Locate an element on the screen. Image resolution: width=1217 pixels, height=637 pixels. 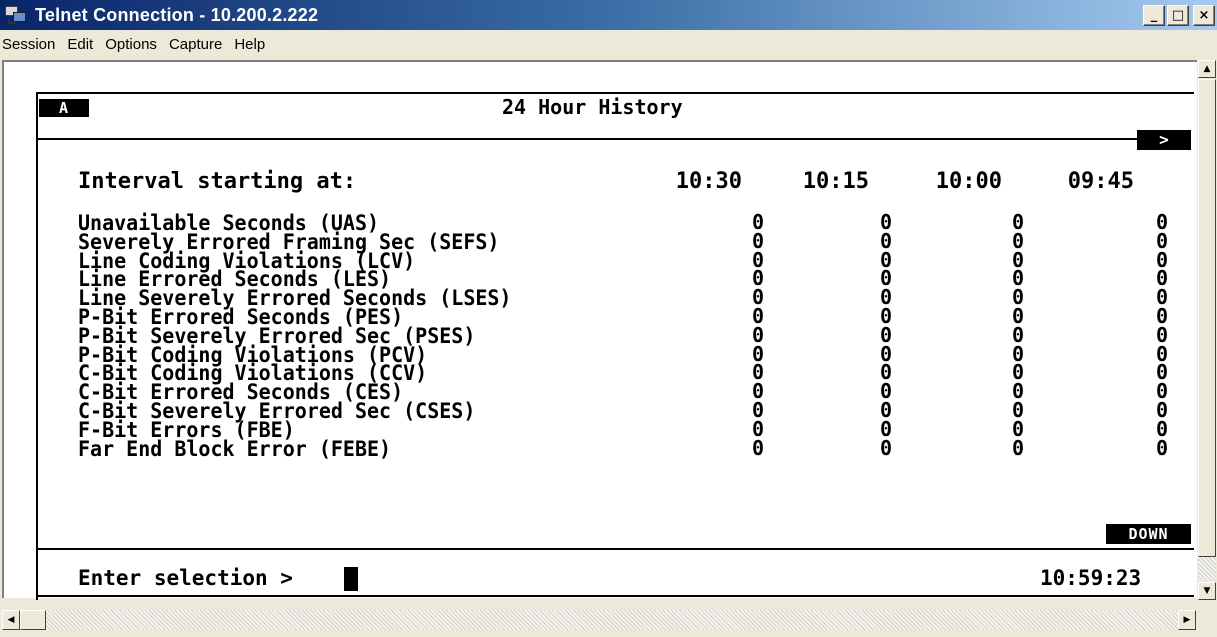
minimize-button: _ is located at coordinates (1154, 15).